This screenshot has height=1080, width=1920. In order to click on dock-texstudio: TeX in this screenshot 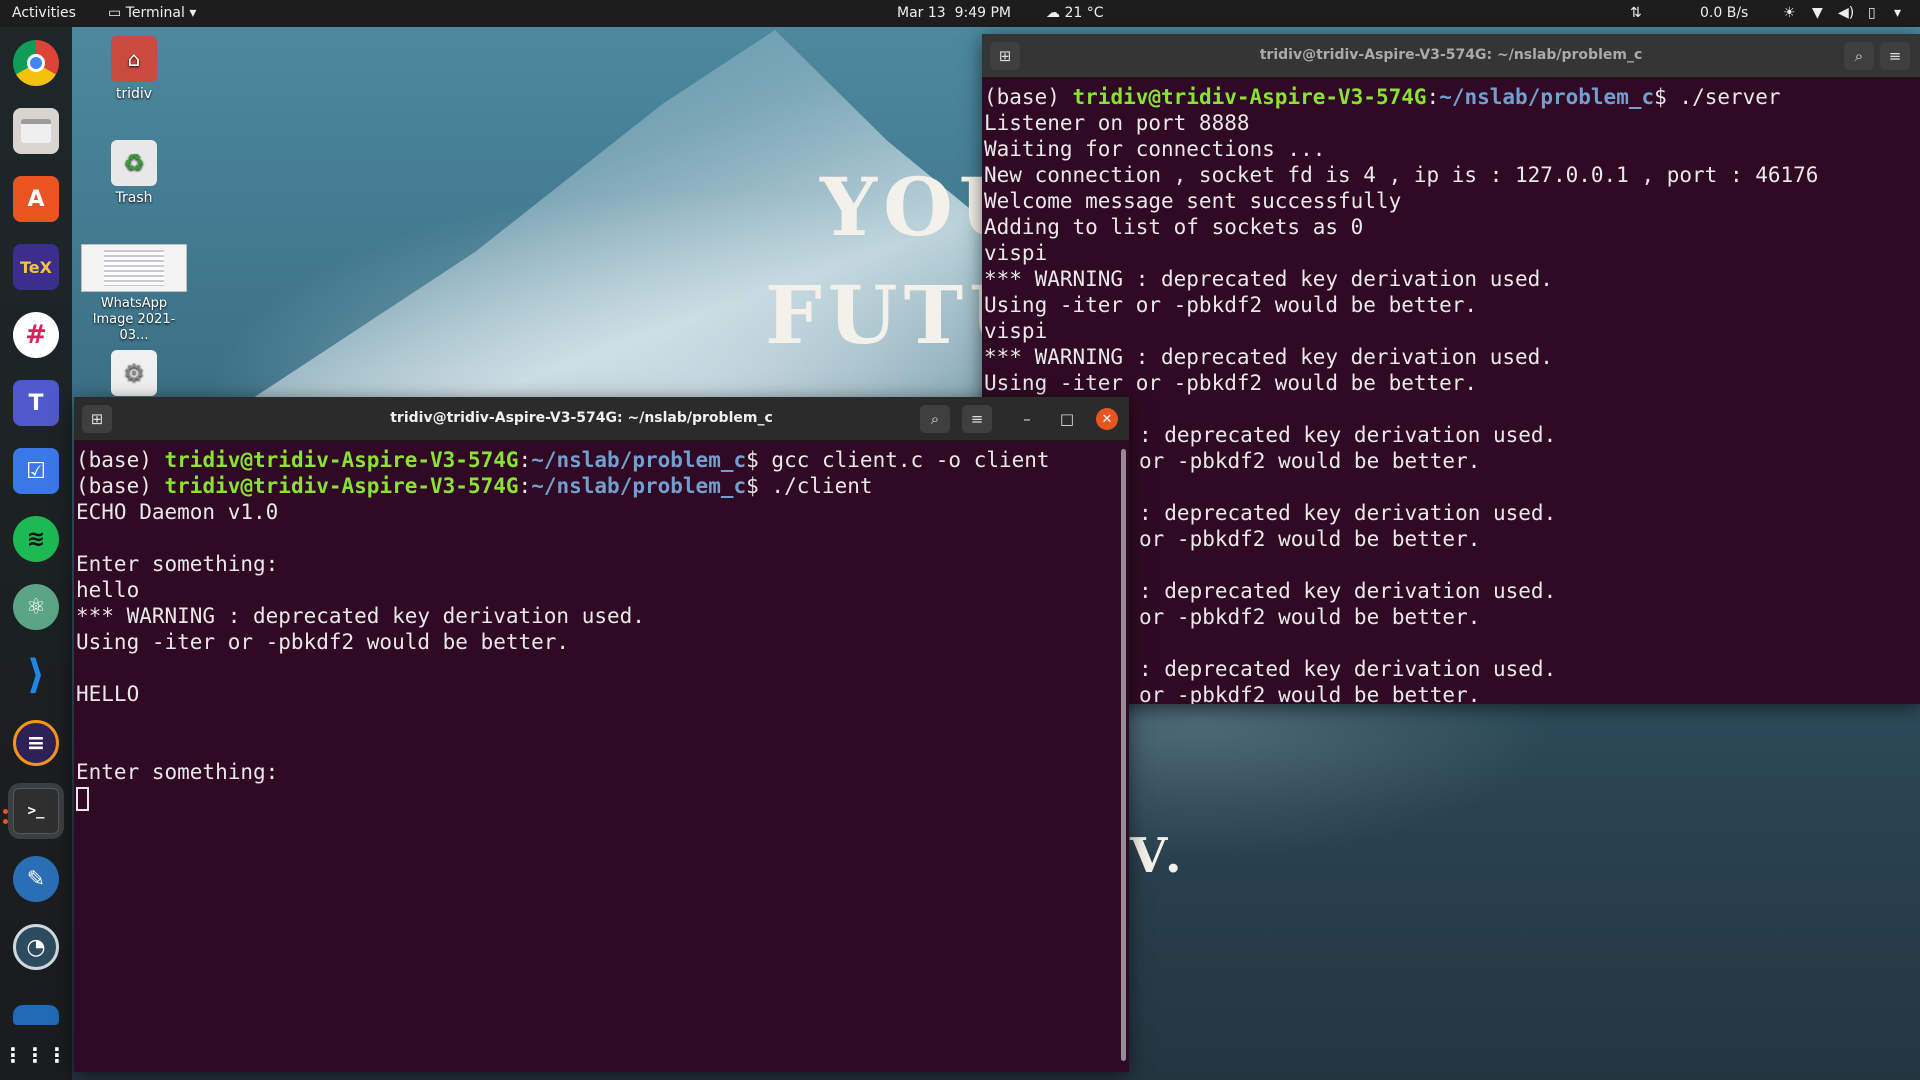, I will do `click(36, 267)`.